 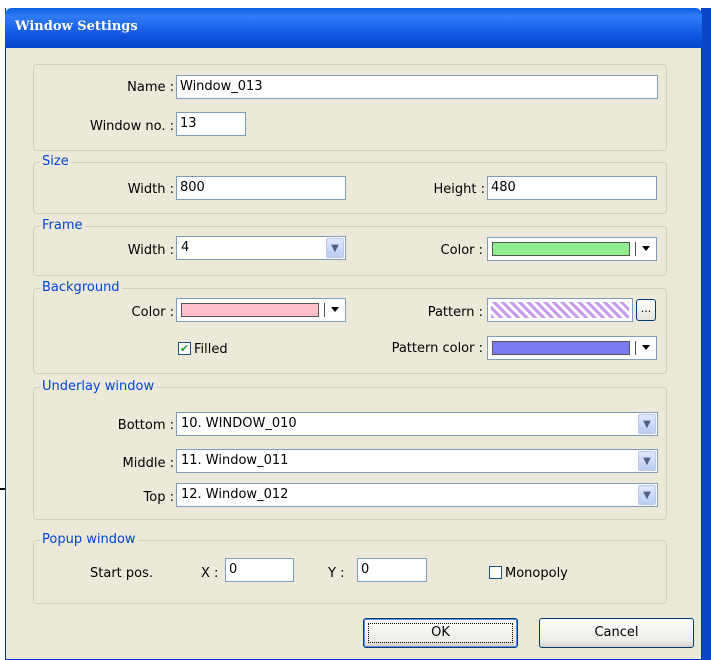 What do you see at coordinates (211, 349) in the screenshot?
I see `filled-label: Filled` at bounding box center [211, 349].